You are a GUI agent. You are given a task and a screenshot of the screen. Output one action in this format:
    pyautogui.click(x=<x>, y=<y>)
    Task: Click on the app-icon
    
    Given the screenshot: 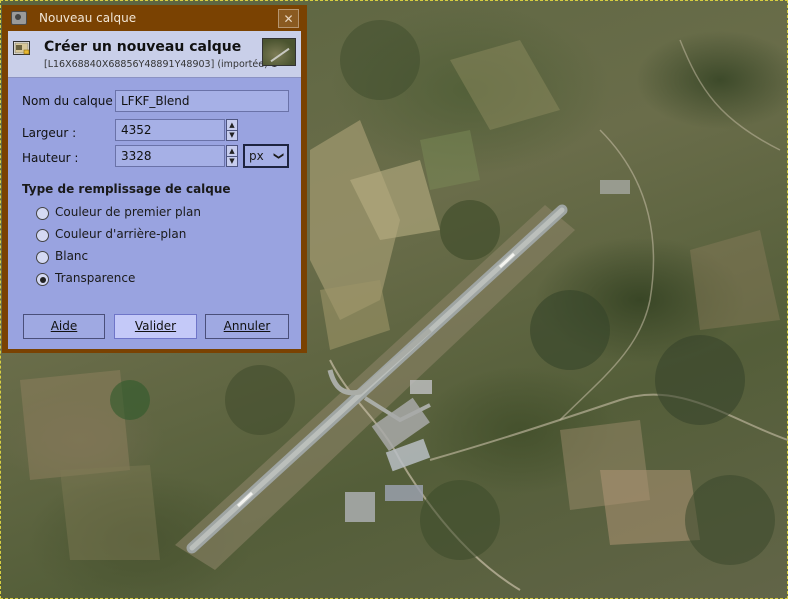 What is the action you would take?
    pyautogui.click(x=19, y=18)
    